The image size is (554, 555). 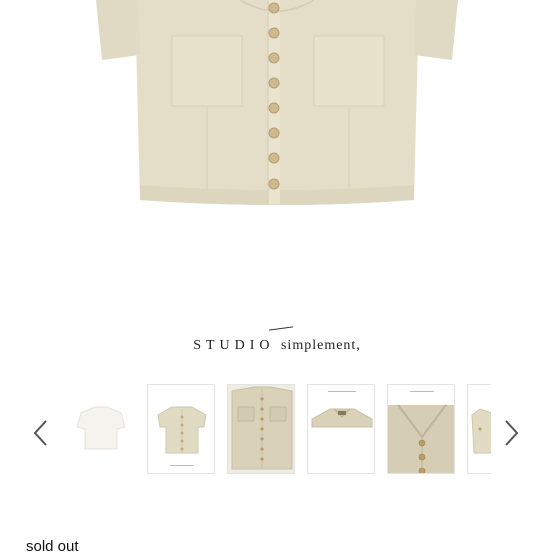 I want to click on chevron-right-icon, so click(x=512, y=433).